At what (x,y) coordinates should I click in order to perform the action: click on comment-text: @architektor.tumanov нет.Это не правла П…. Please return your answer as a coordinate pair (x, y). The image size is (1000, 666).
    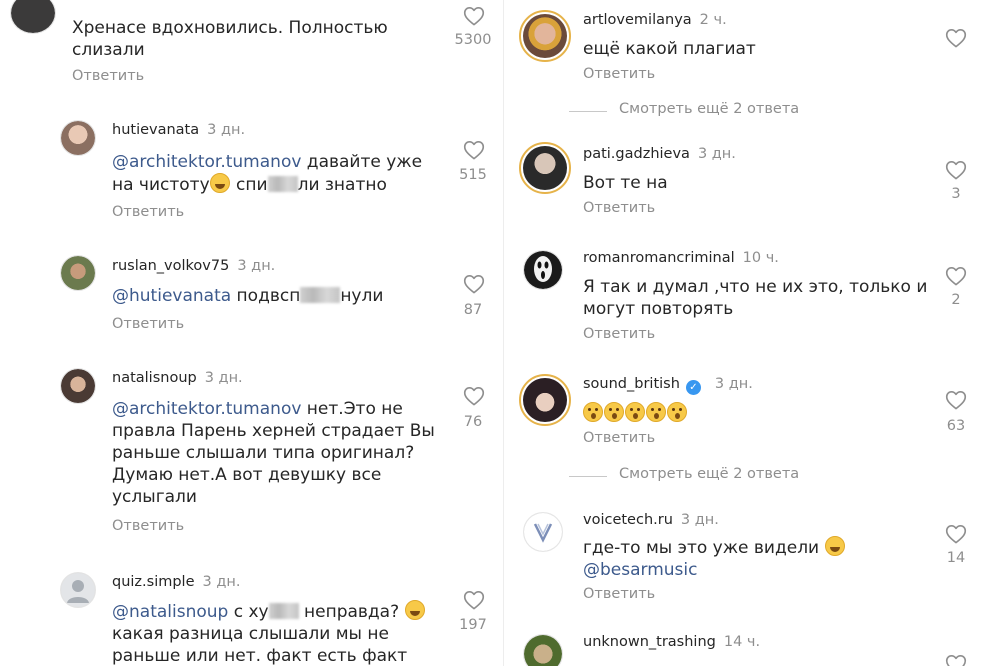
    Looking at the image, I should click on (273, 453).